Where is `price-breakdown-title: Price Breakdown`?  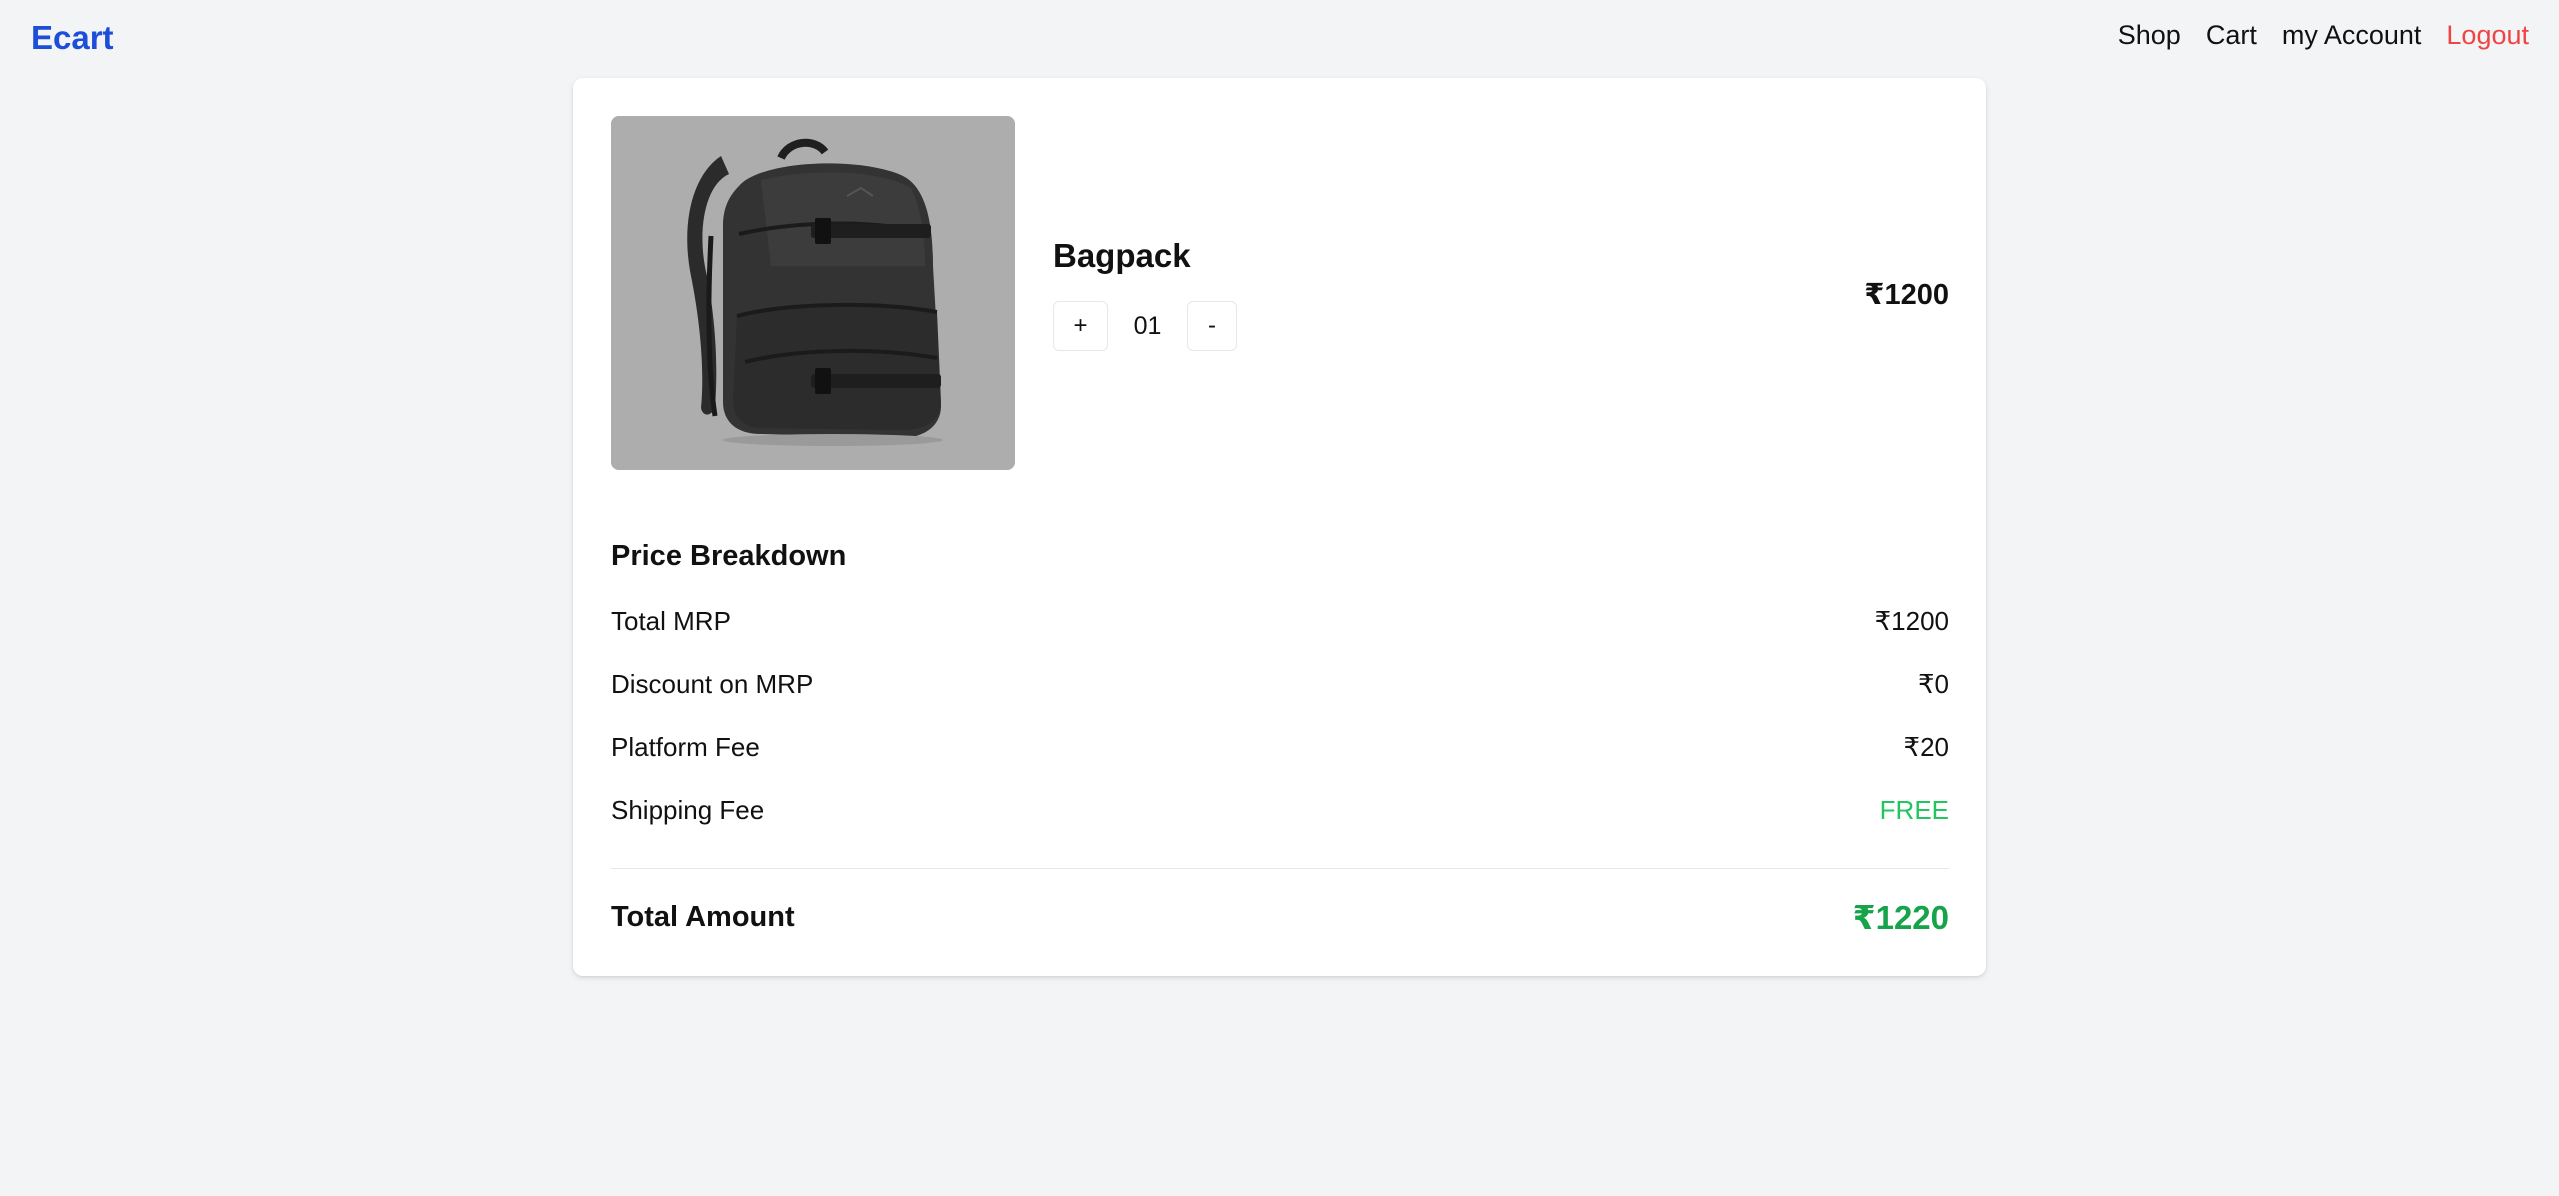 price-breakdown-title: Price Breakdown is located at coordinates (729, 556).